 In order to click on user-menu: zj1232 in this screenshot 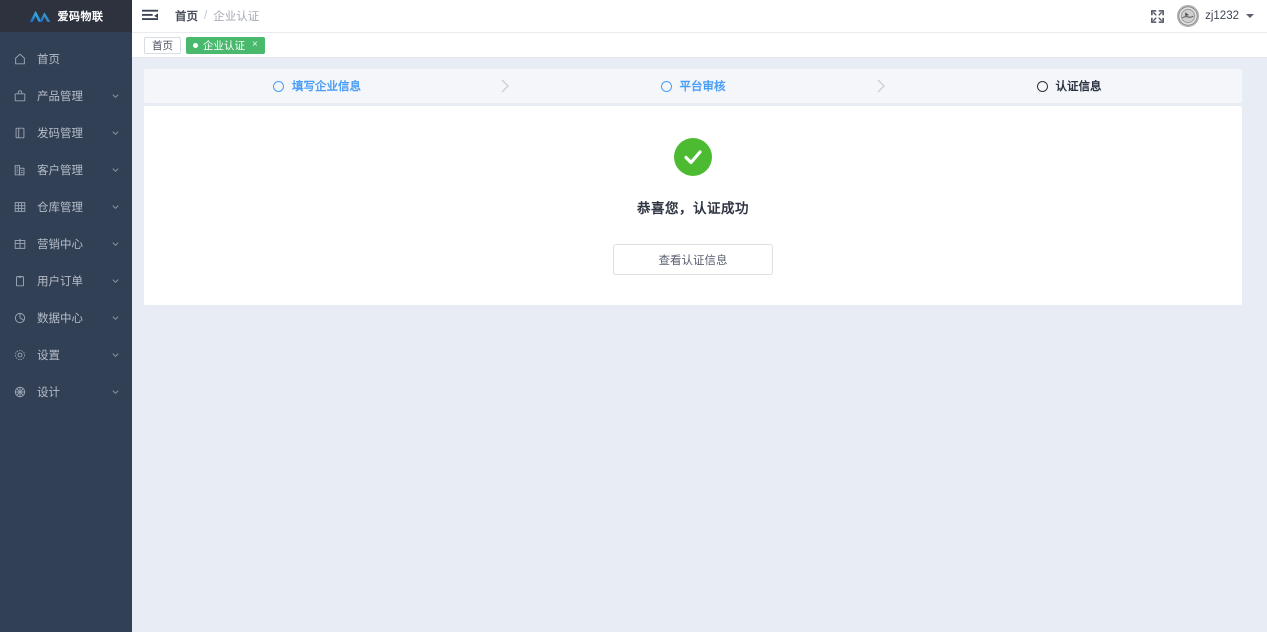, I will do `click(1215, 16)`.